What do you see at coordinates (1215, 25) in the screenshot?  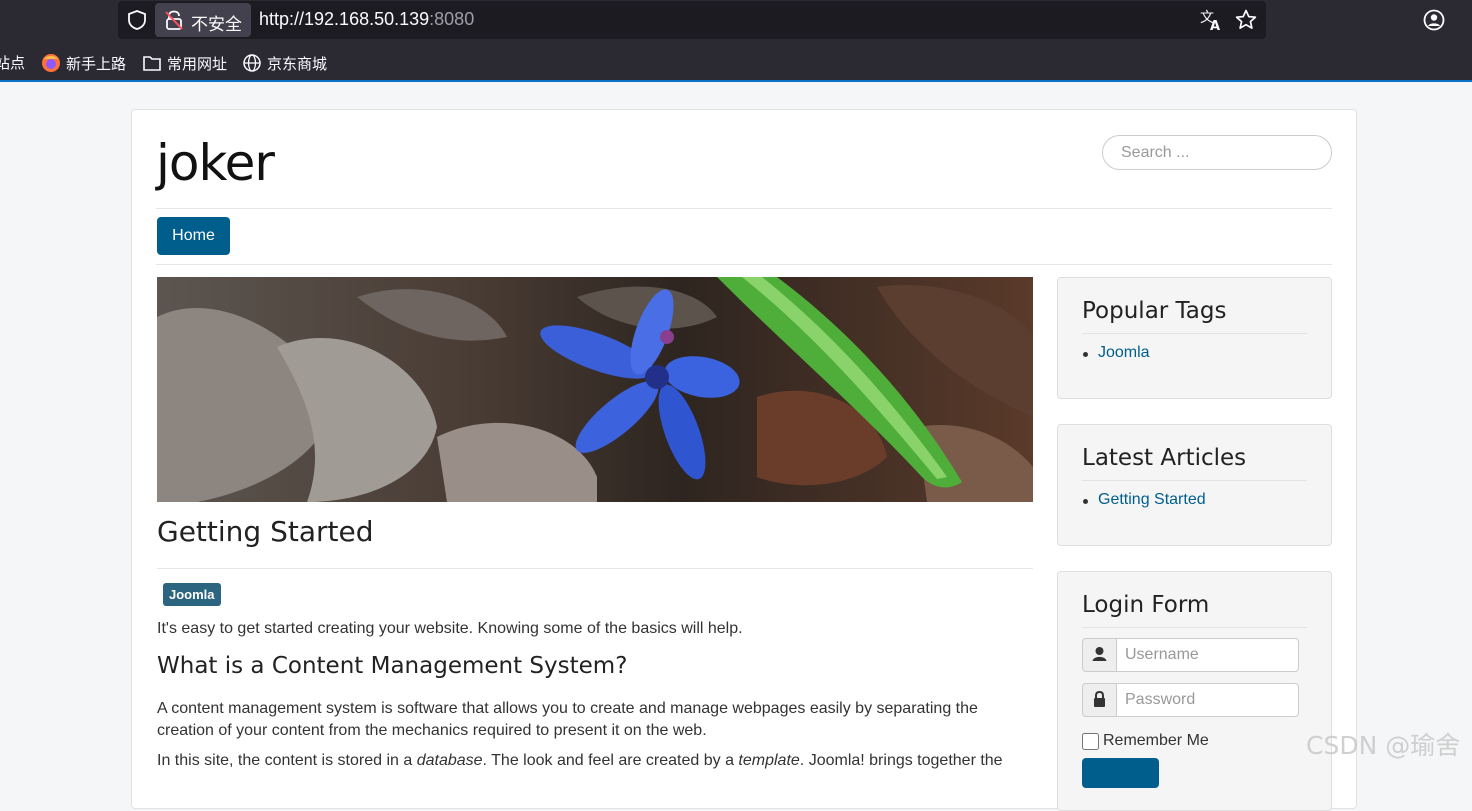 I see `svg-text: A` at bounding box center [1215, 25].